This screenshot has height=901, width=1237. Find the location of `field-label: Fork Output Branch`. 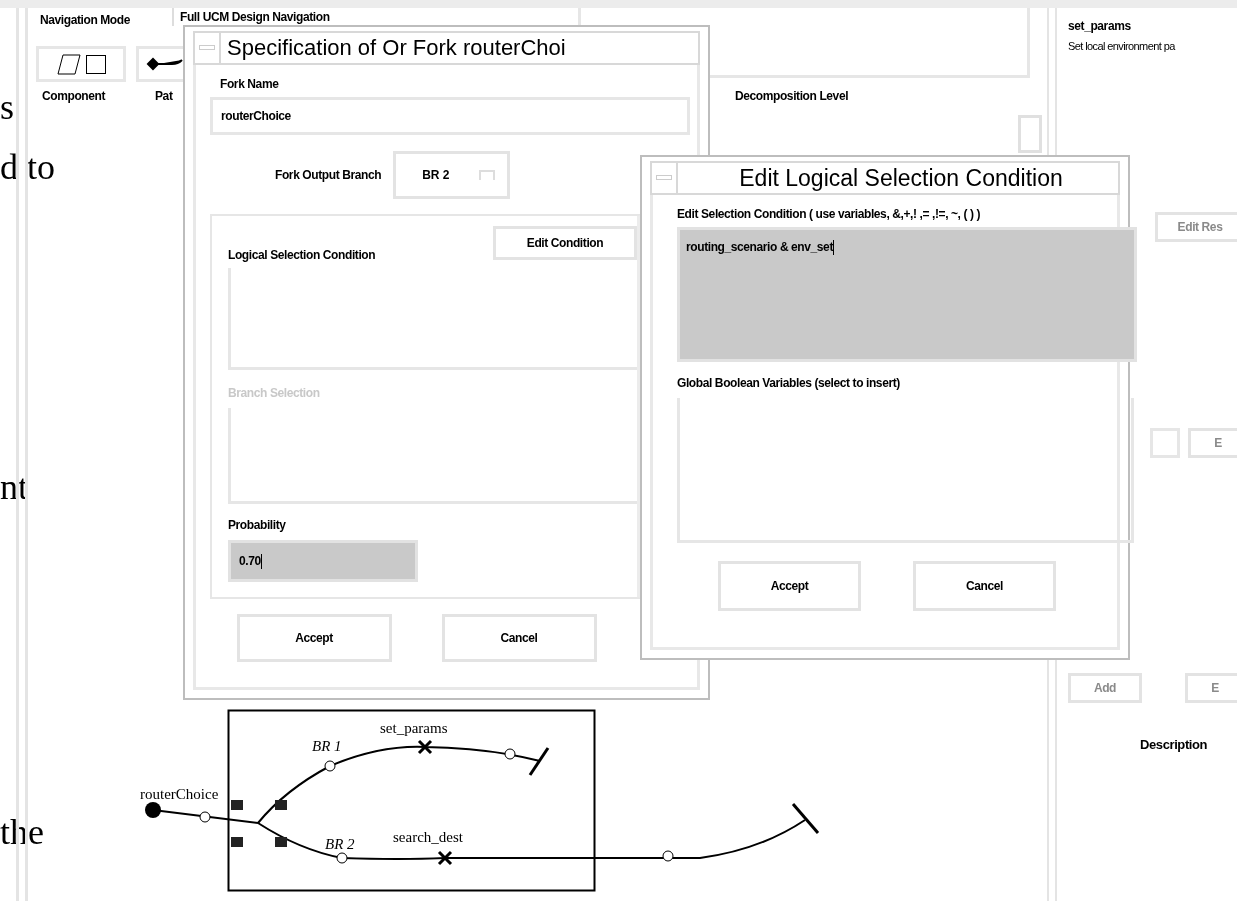

field-label: Fork Output Branch is located at coordinates (328, 175).